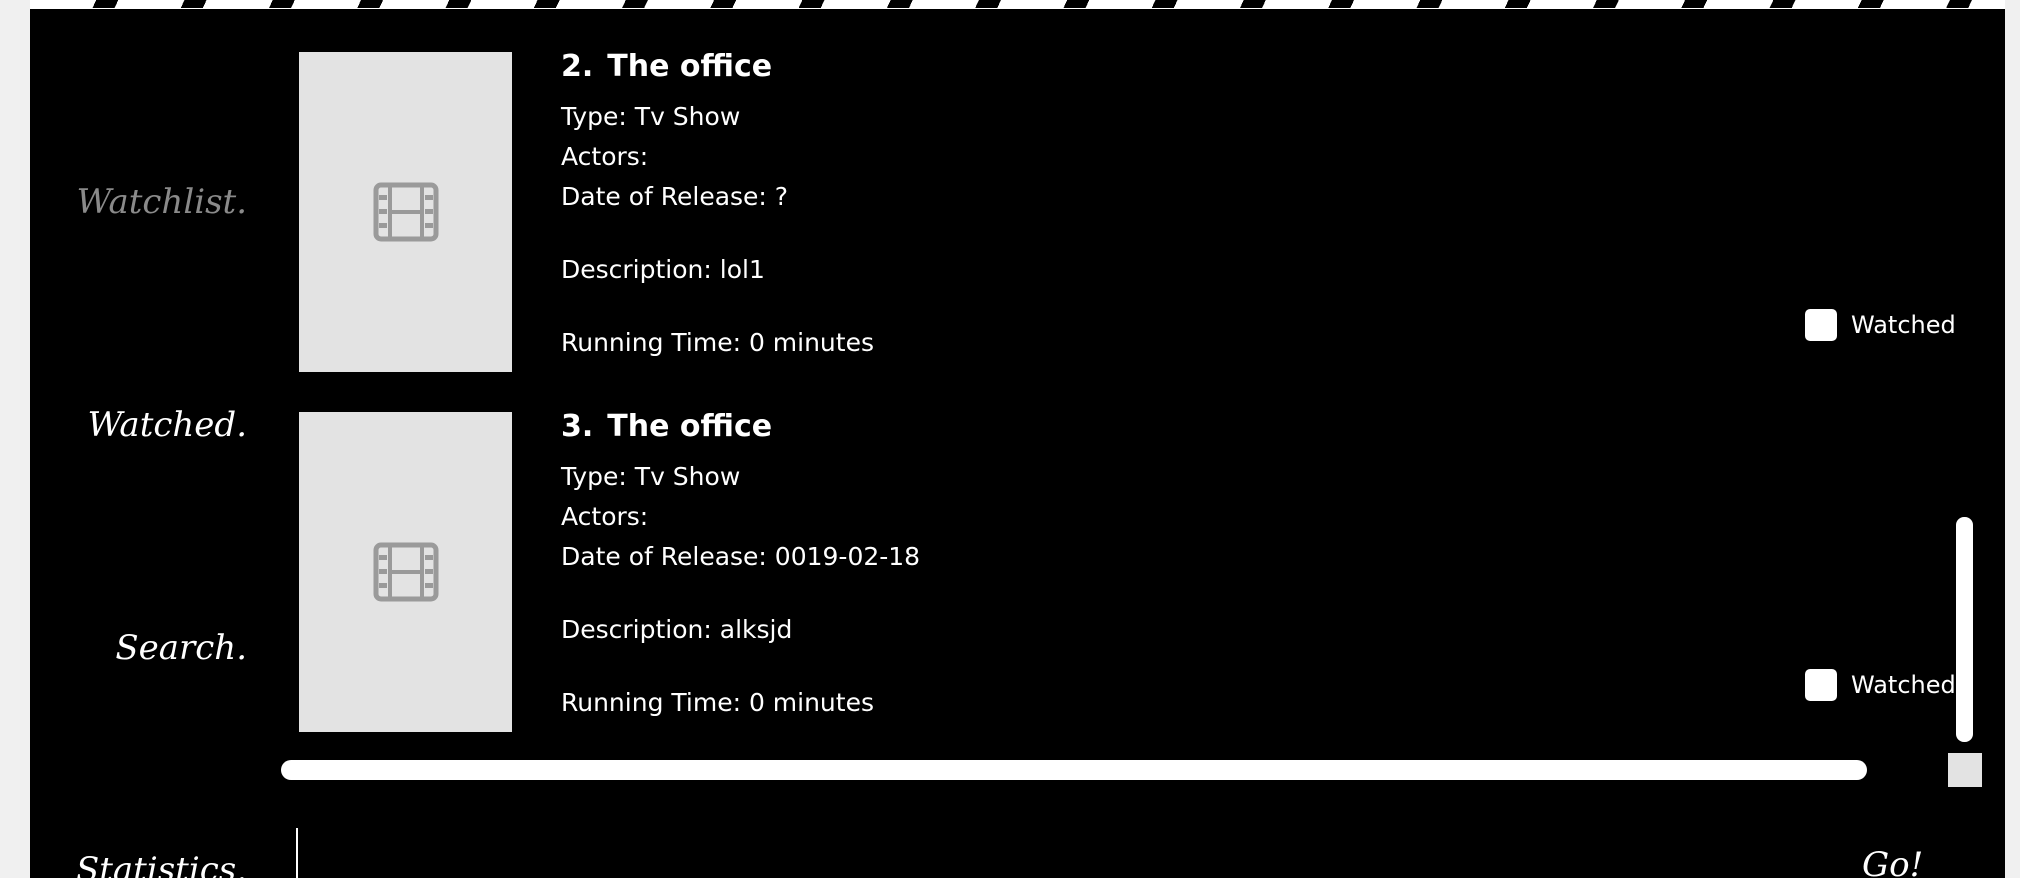  What do you see at coordinates (675, 196) in the screenshot?
I see `media-release-date: Date of Release: ?` at bounding box center [675, 196].